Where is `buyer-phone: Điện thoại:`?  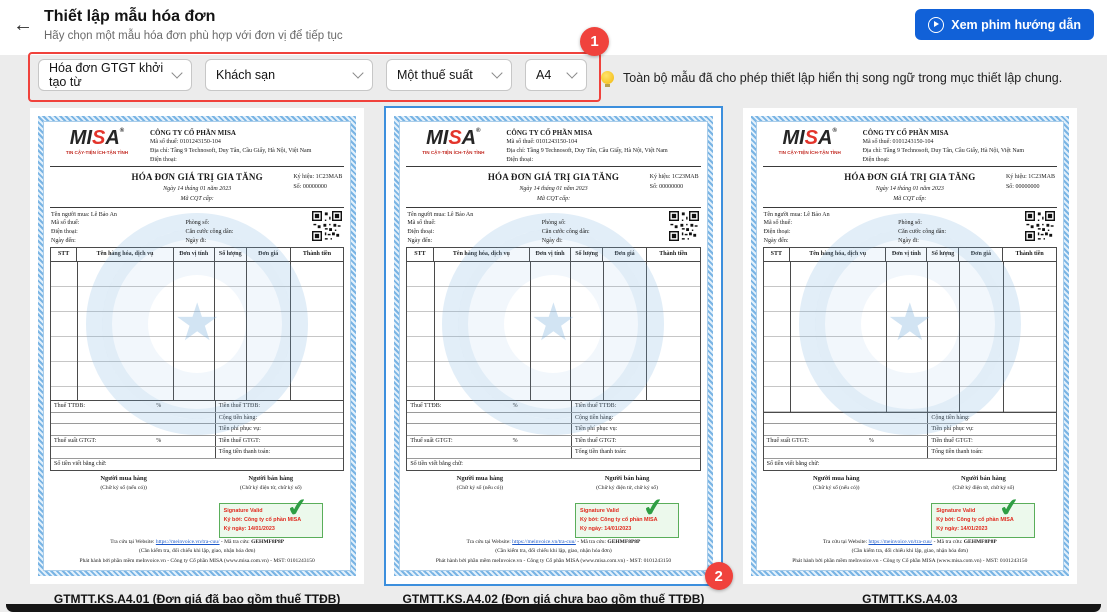 buyer-phone: Điện thoại: is located at coordinates (777, 232).